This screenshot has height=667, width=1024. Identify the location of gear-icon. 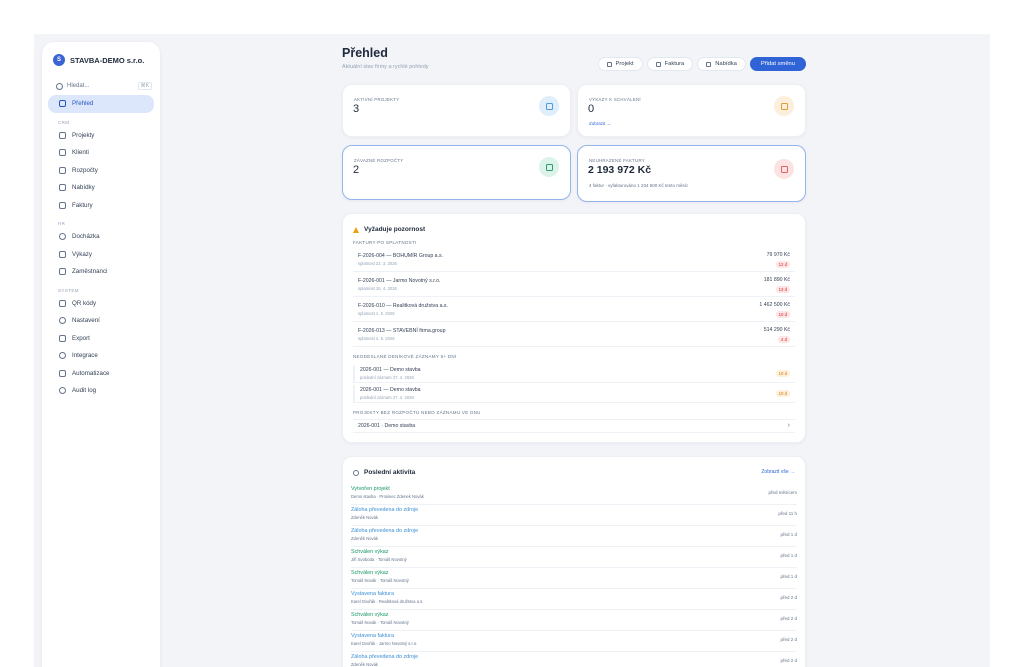
(62, 321).